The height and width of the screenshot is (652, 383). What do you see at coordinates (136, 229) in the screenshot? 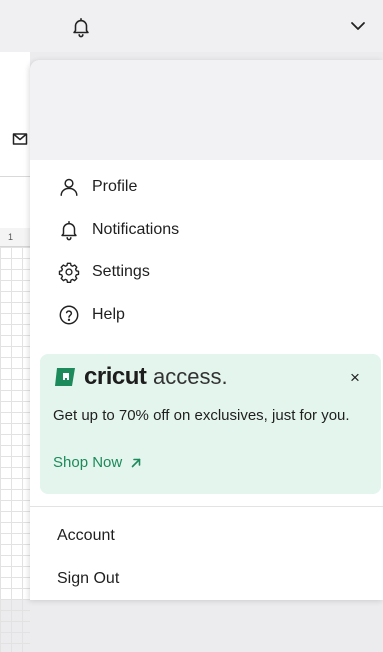
I see `menu-item-label: Notifications` at bounding box center [136, 229].